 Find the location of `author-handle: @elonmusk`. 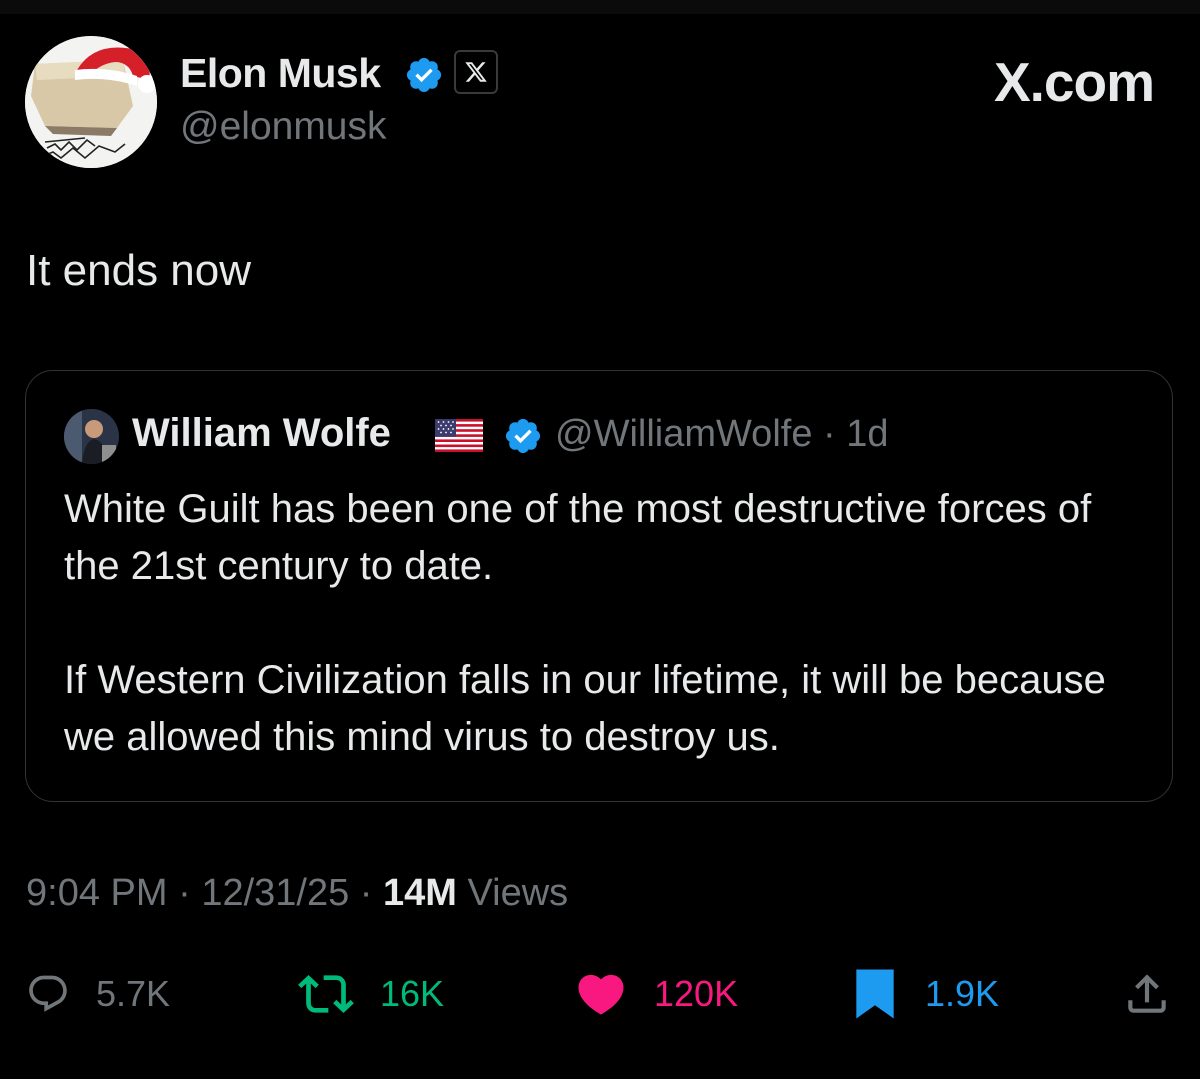

author-handle: @elonmusk is located at coordinates (283, 127).